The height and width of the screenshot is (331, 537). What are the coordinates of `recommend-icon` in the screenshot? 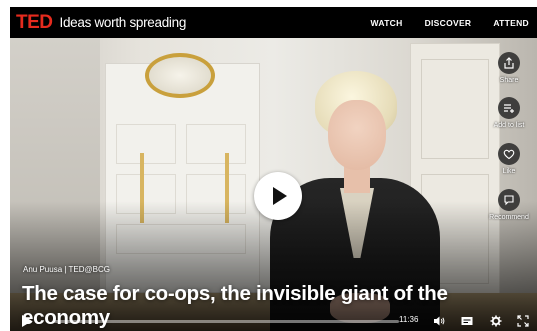 It's located at (509, 200).